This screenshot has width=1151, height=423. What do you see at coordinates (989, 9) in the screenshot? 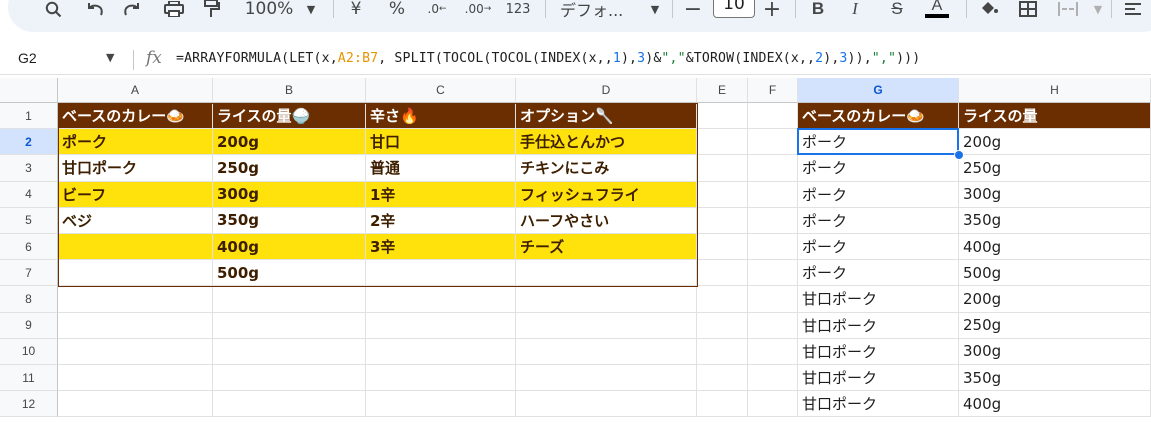
I see `fill-color-icon` at bounding box center [989, 9].